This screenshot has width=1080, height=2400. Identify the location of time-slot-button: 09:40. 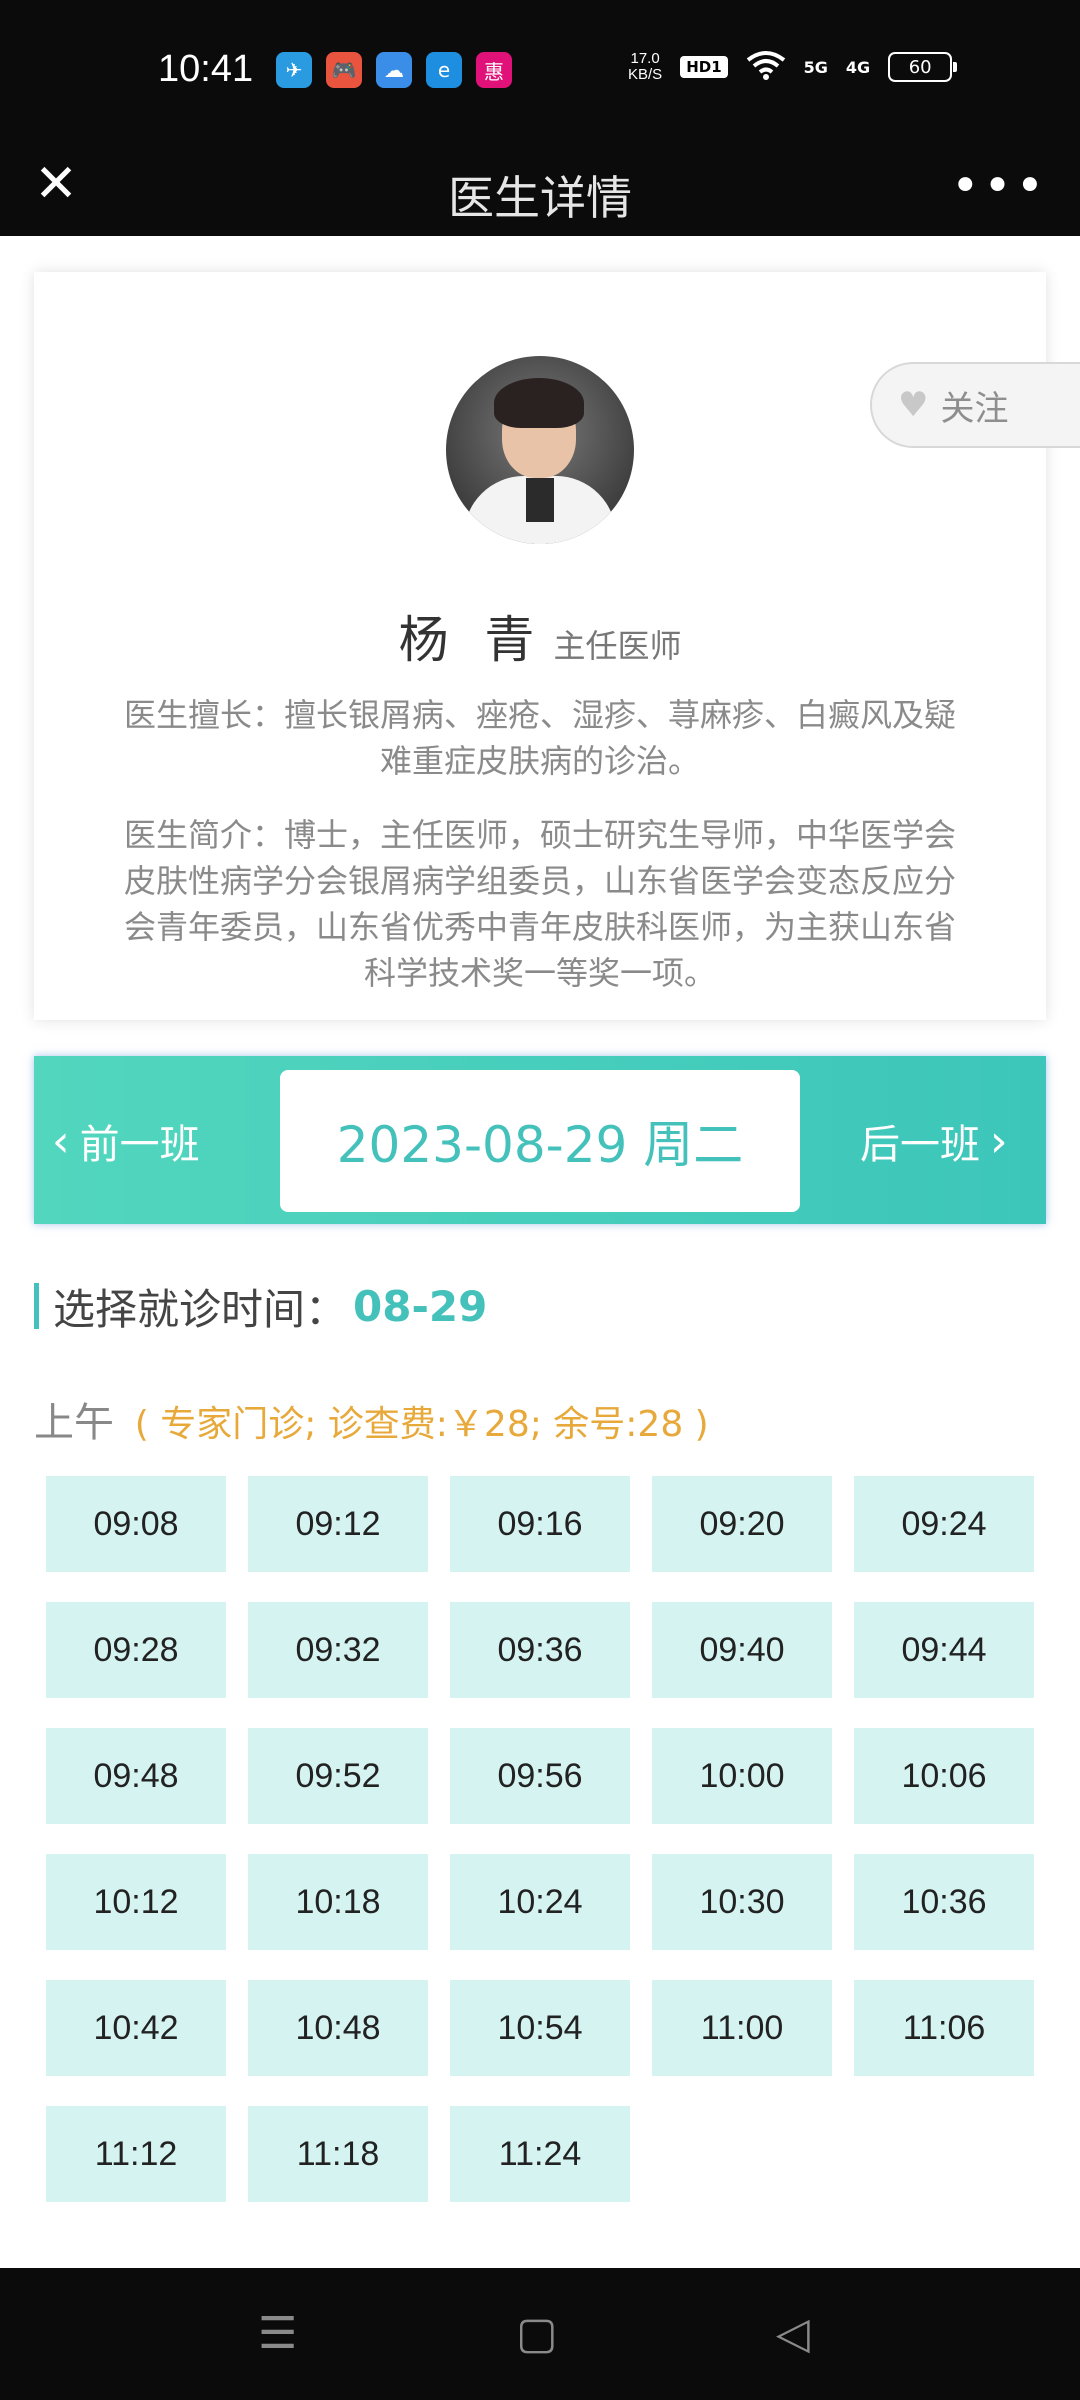
(742, 1650).